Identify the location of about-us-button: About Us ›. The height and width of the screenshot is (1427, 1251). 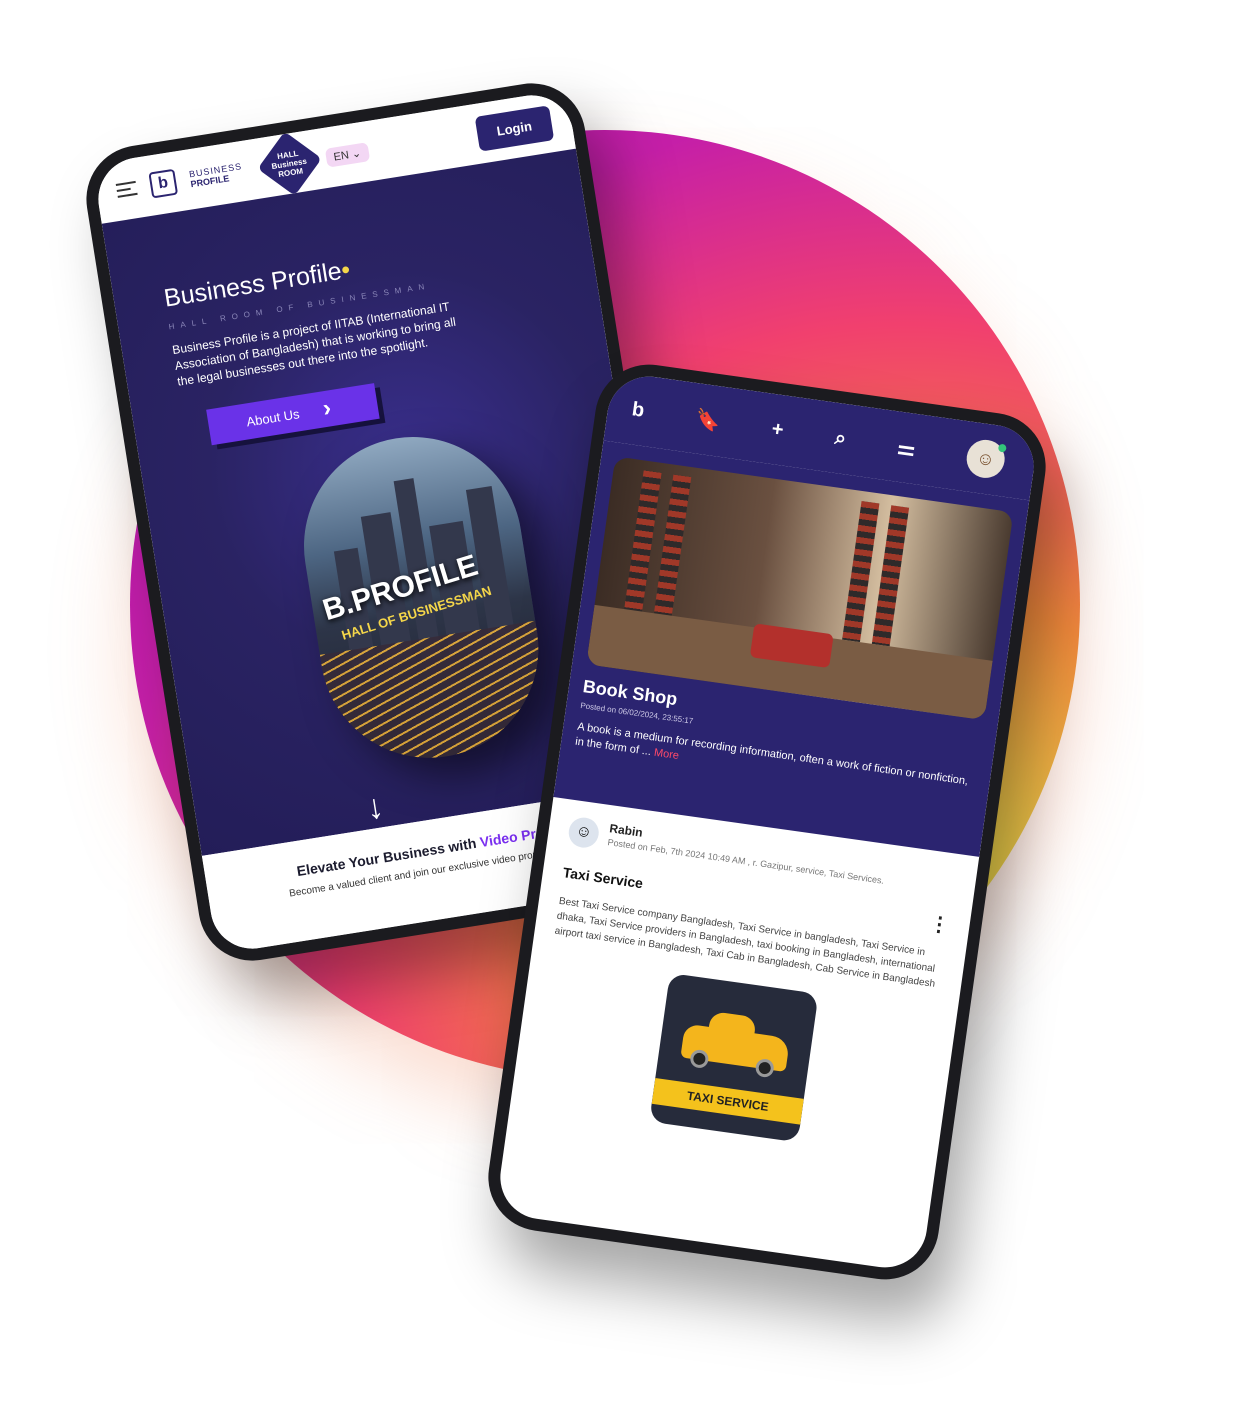
(293, 414).